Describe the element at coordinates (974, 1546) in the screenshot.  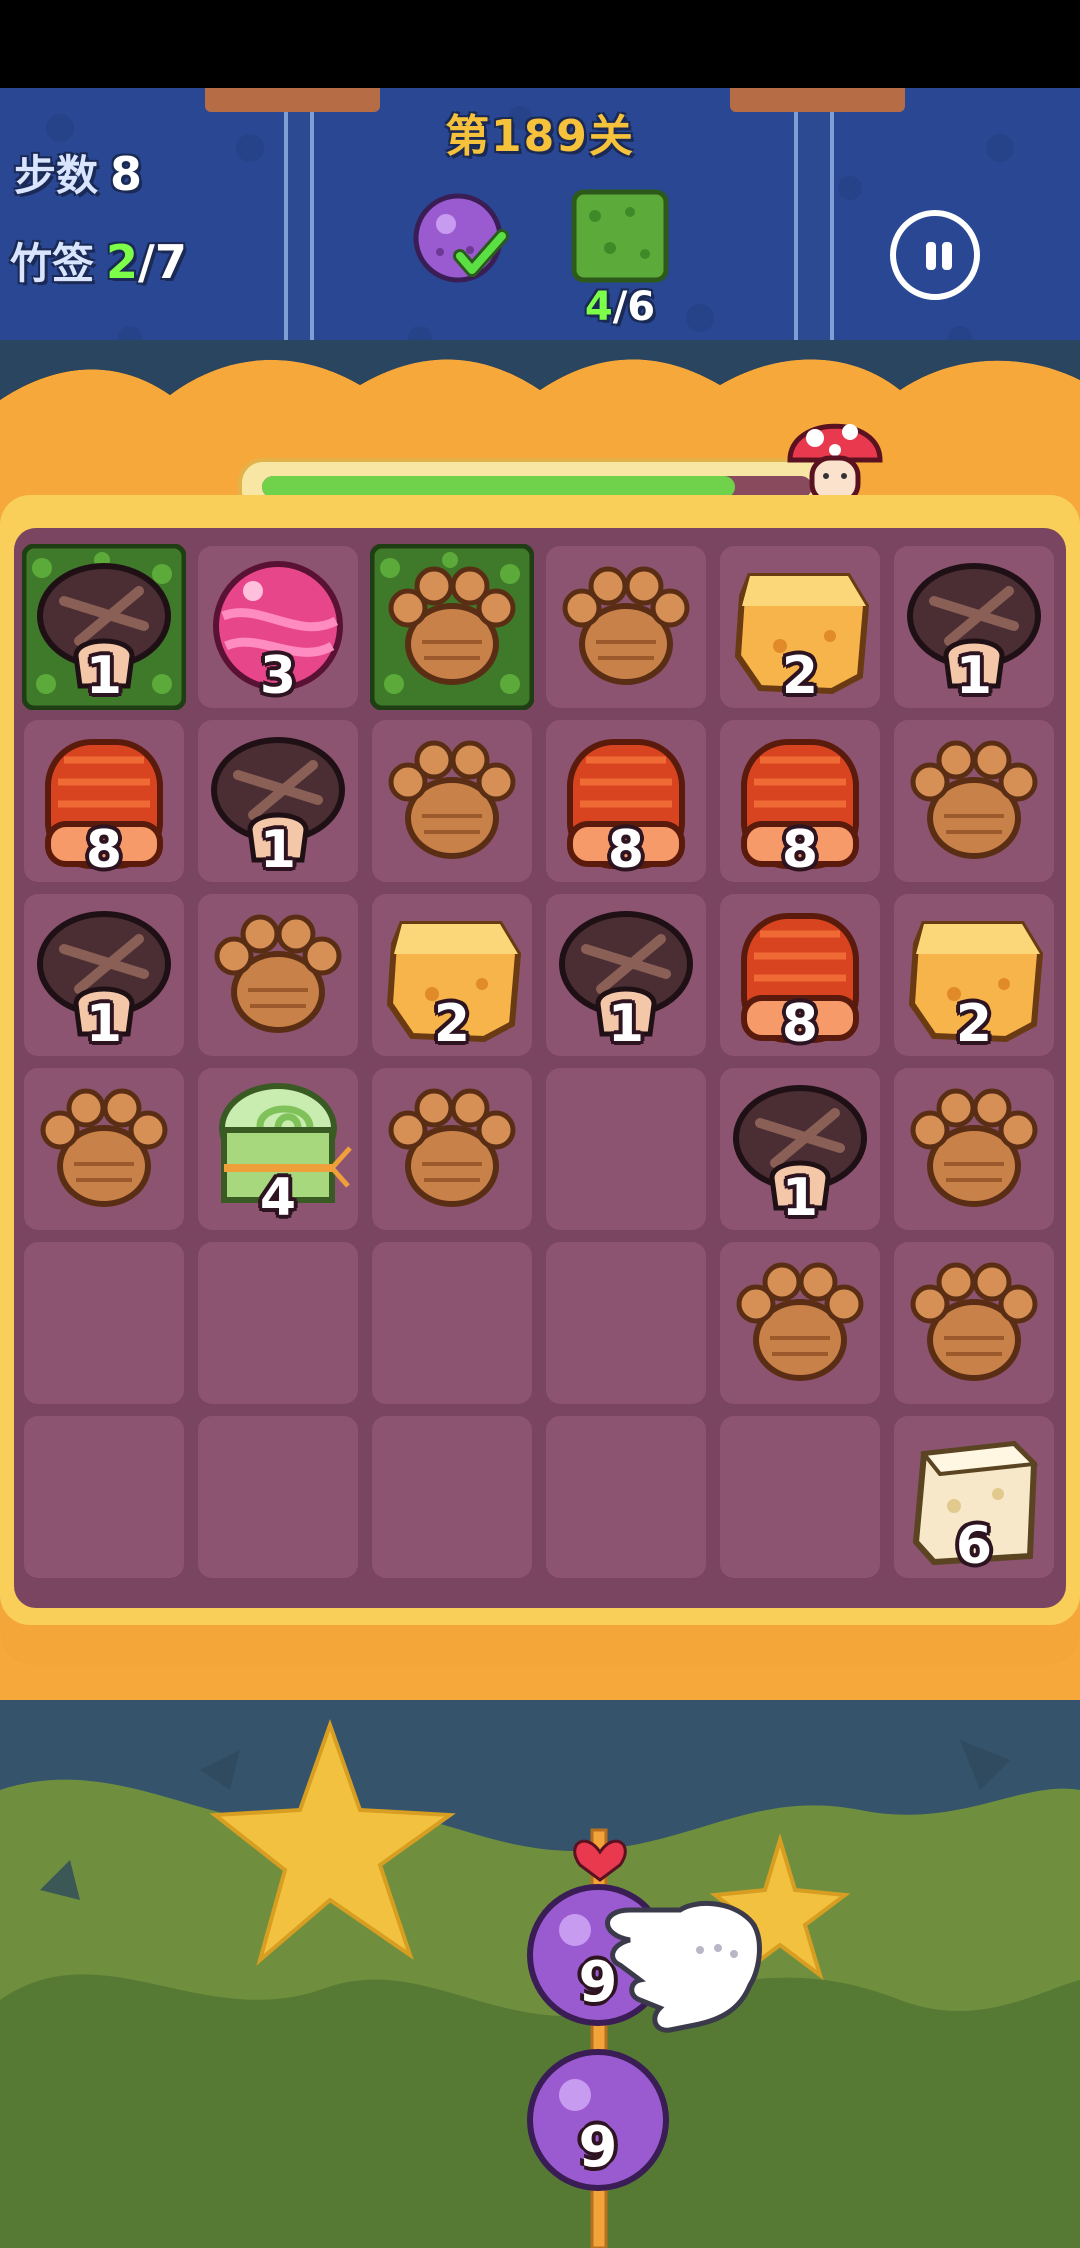
I see `tile-count: 6` at that location.